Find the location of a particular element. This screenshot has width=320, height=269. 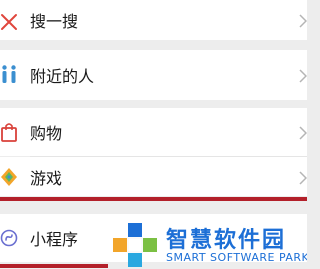

mini-program-icon is located at coordinates (9, 238).